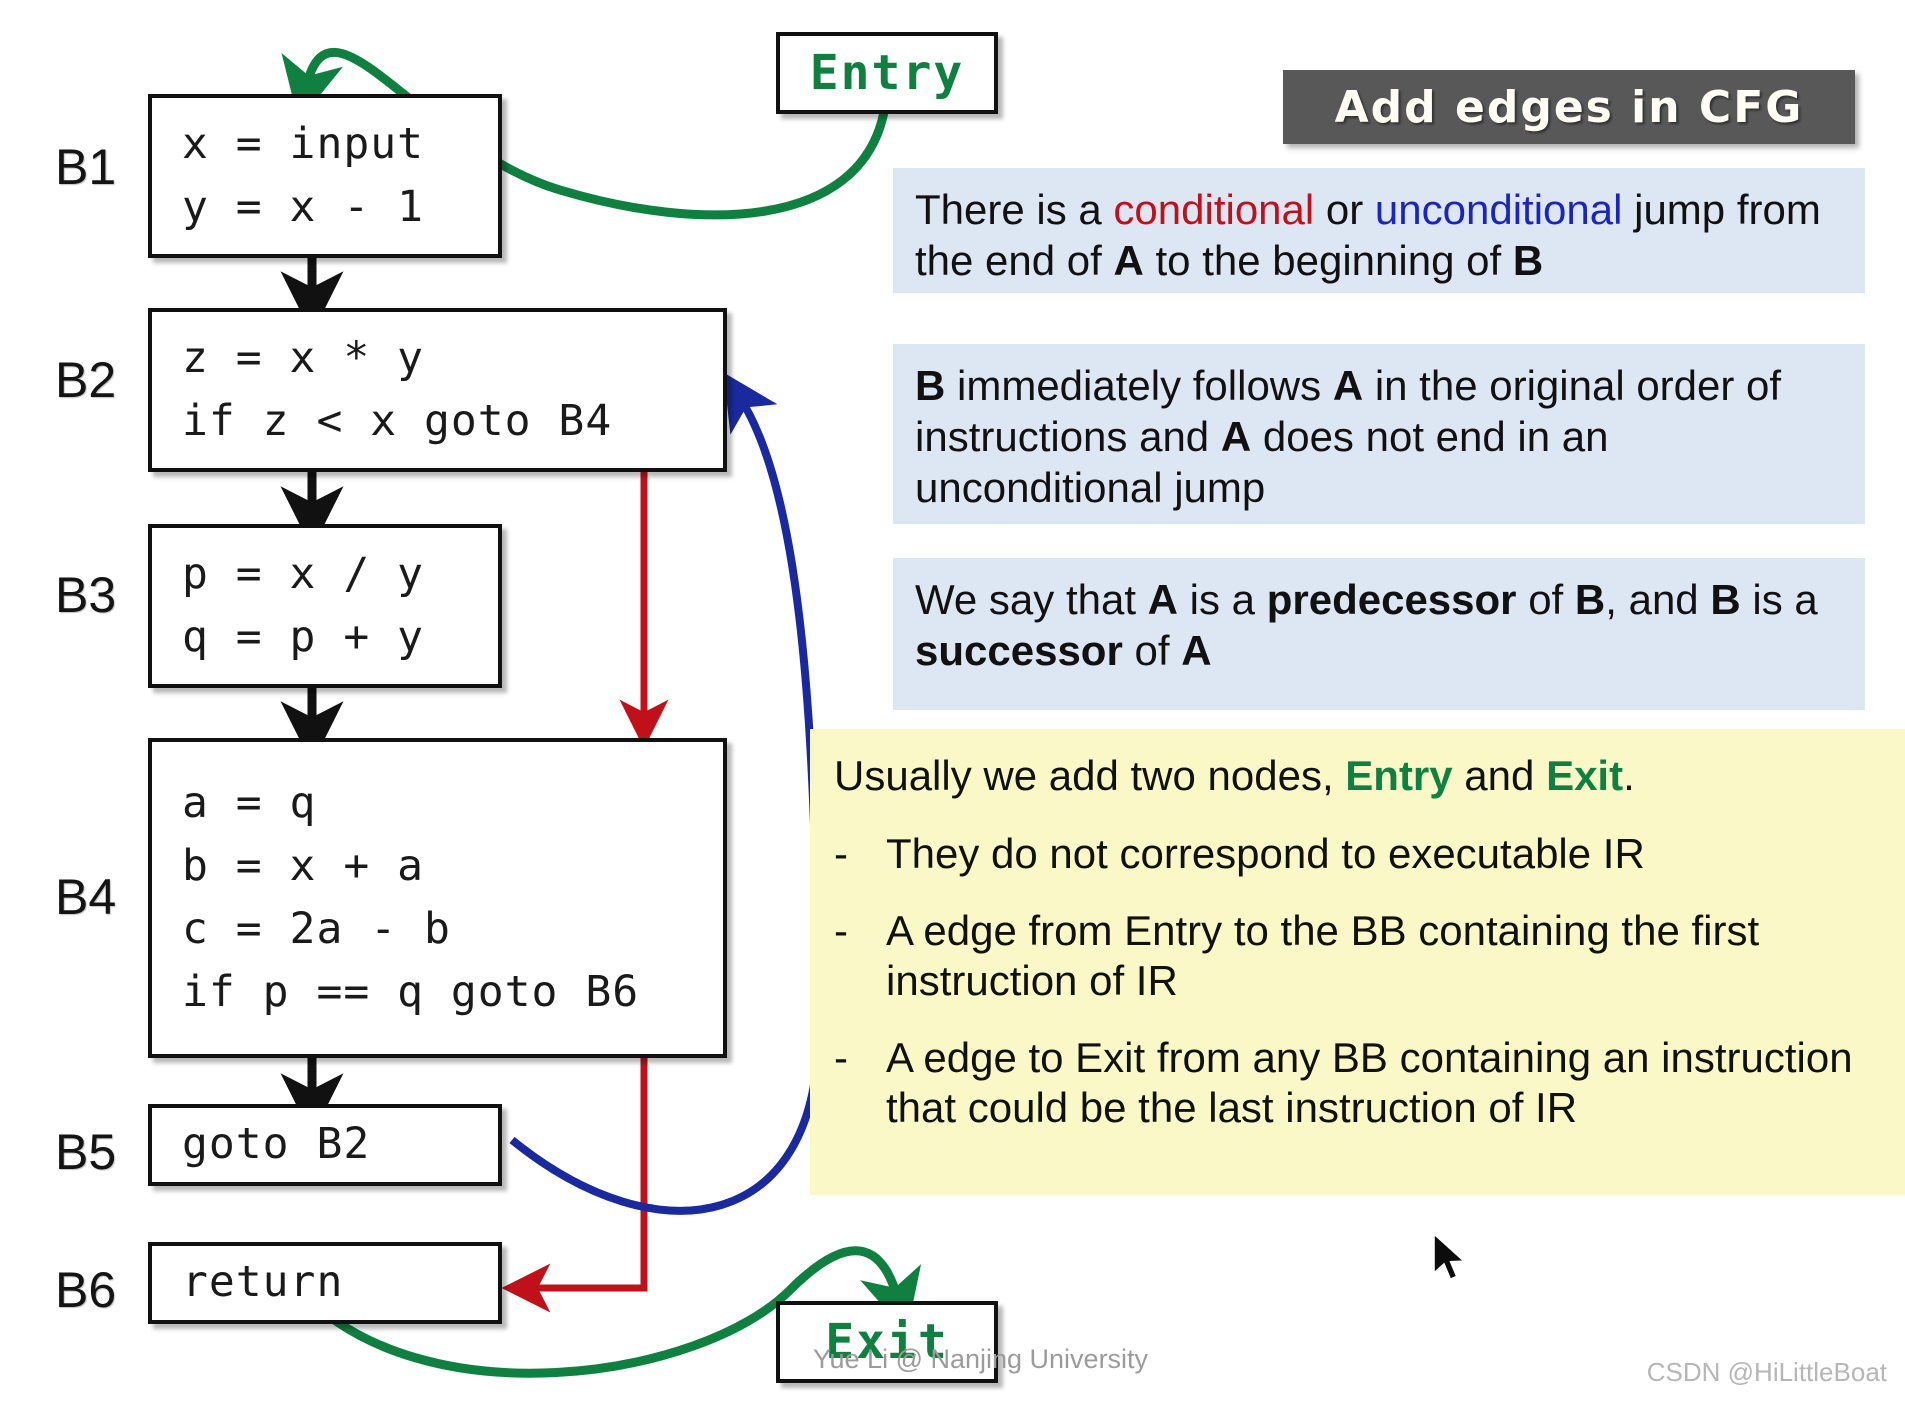 The width and height of the screenshot is (1905, 1404). I want to click on cfg-entry-node: Entry, so click(887, 73).